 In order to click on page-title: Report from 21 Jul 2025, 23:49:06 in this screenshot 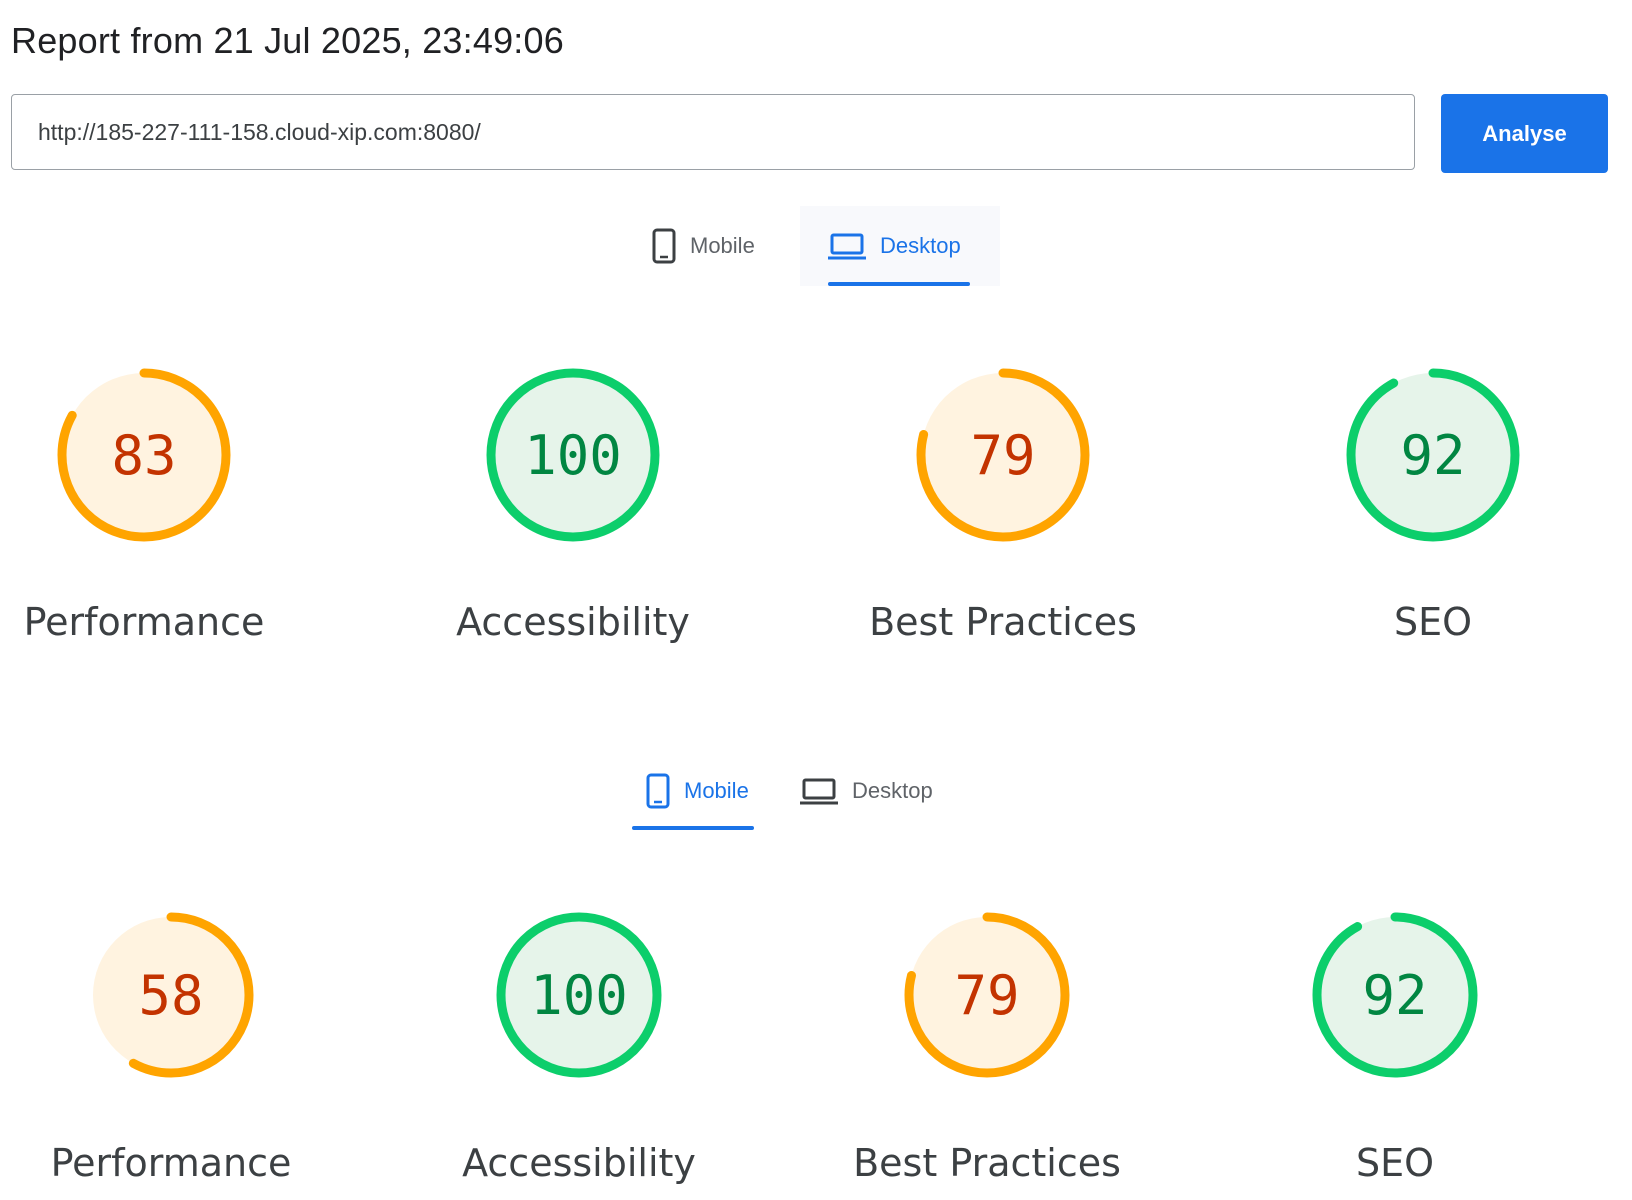, I will do `click(287, 40)`.